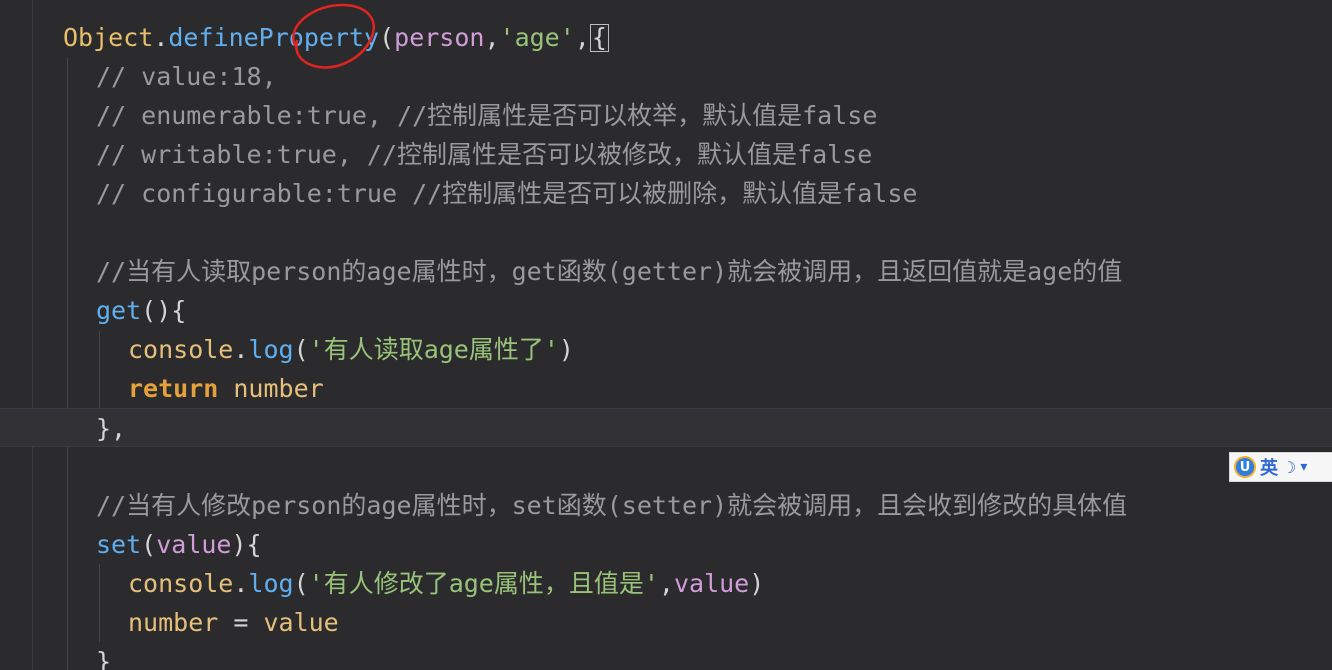 This screenshot has height=670, width=1332. I want to click on code-text: console.log('有人读取age属性了'), so click(351, 349).